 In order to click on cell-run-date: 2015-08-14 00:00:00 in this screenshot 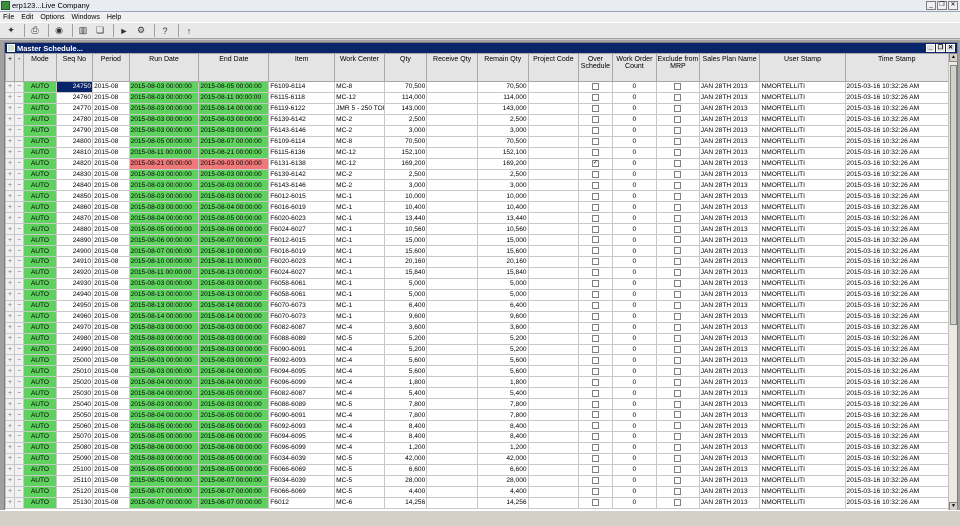, I will do `click(164, 316)`.